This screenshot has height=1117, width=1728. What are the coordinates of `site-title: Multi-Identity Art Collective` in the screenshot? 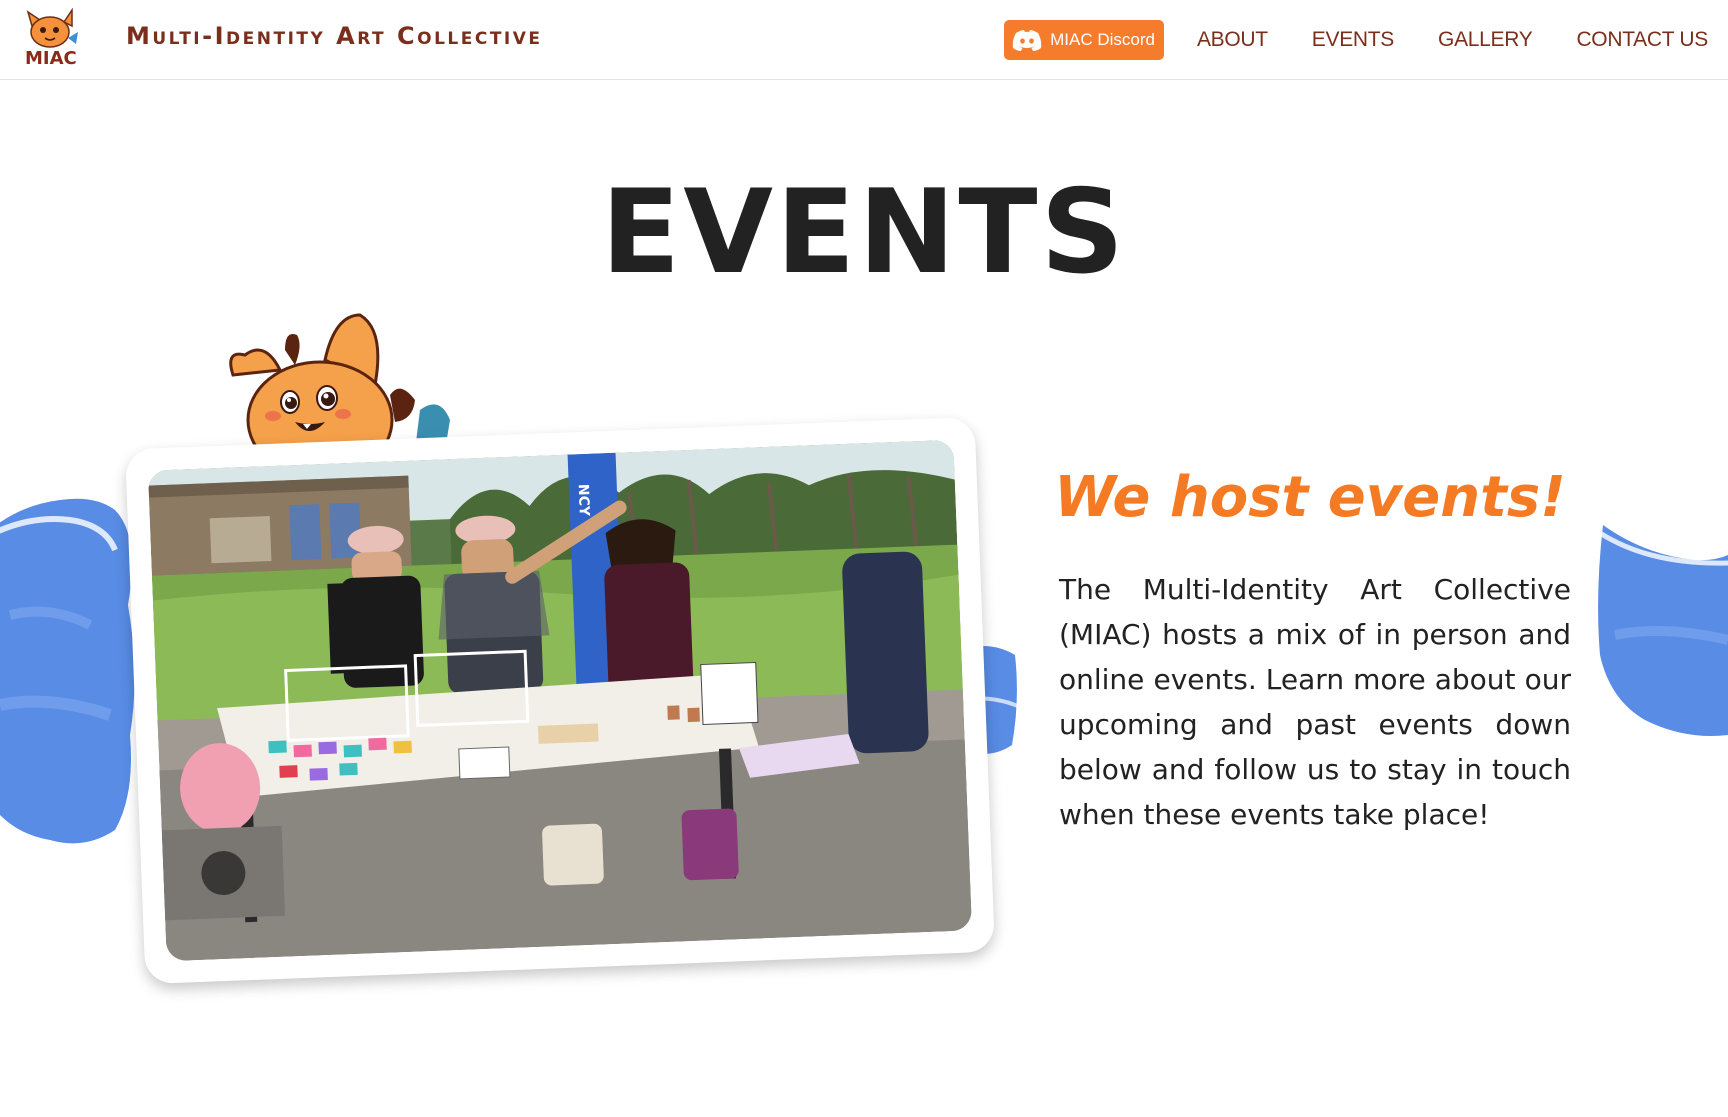 It's located at (334, 36).